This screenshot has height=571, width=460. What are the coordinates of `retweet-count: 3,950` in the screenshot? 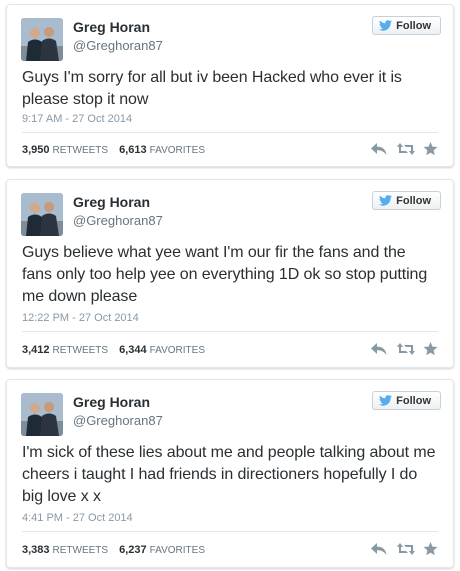 It's located at (36, 150).